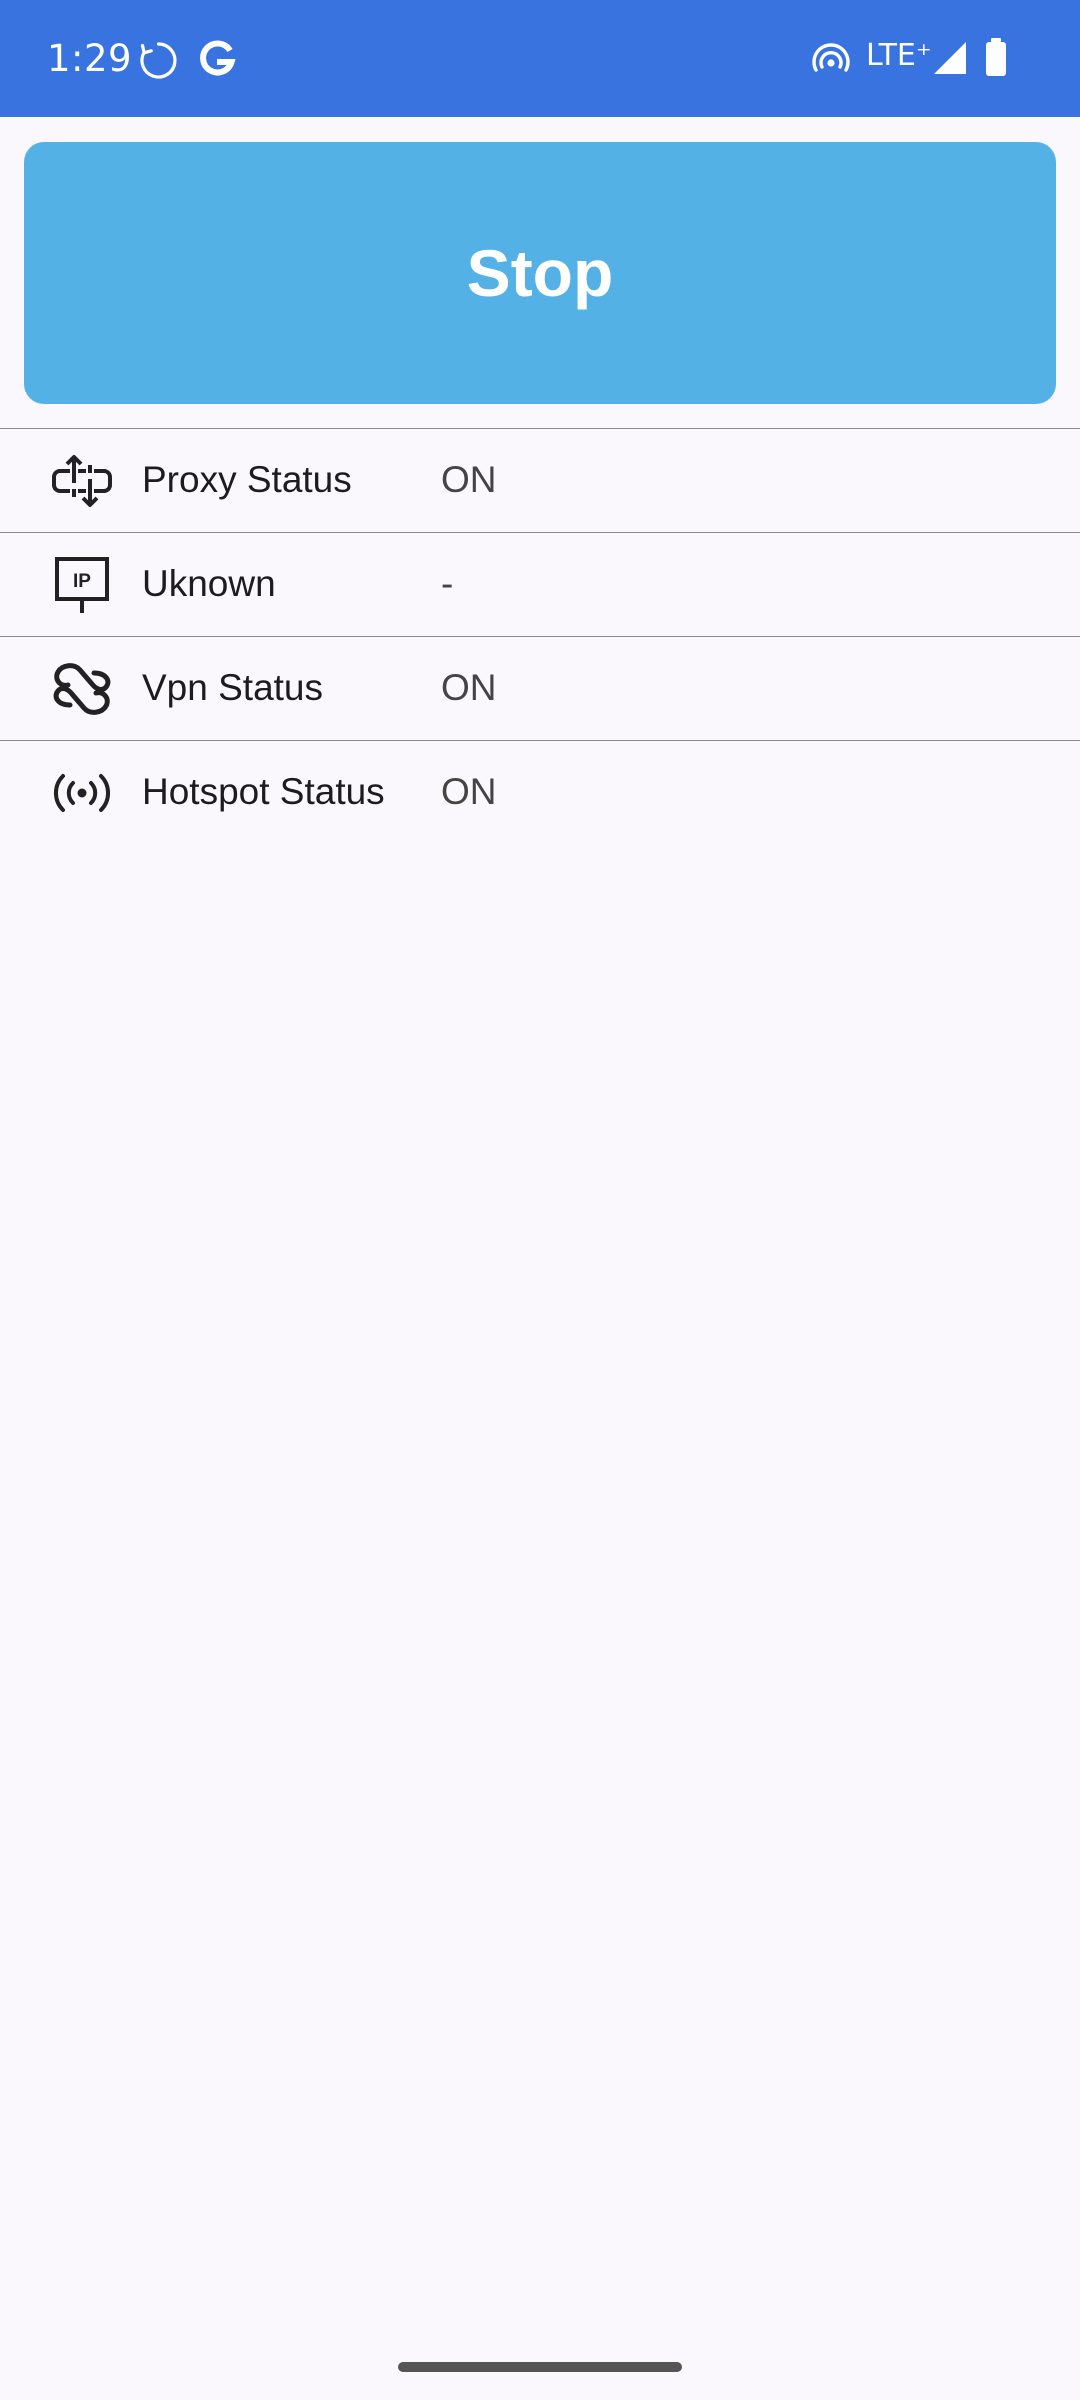  Describe the element at coordinates (540, 792) in the screenshot. I see `status-row-hotspot: Hotspot Status ON` at that location.